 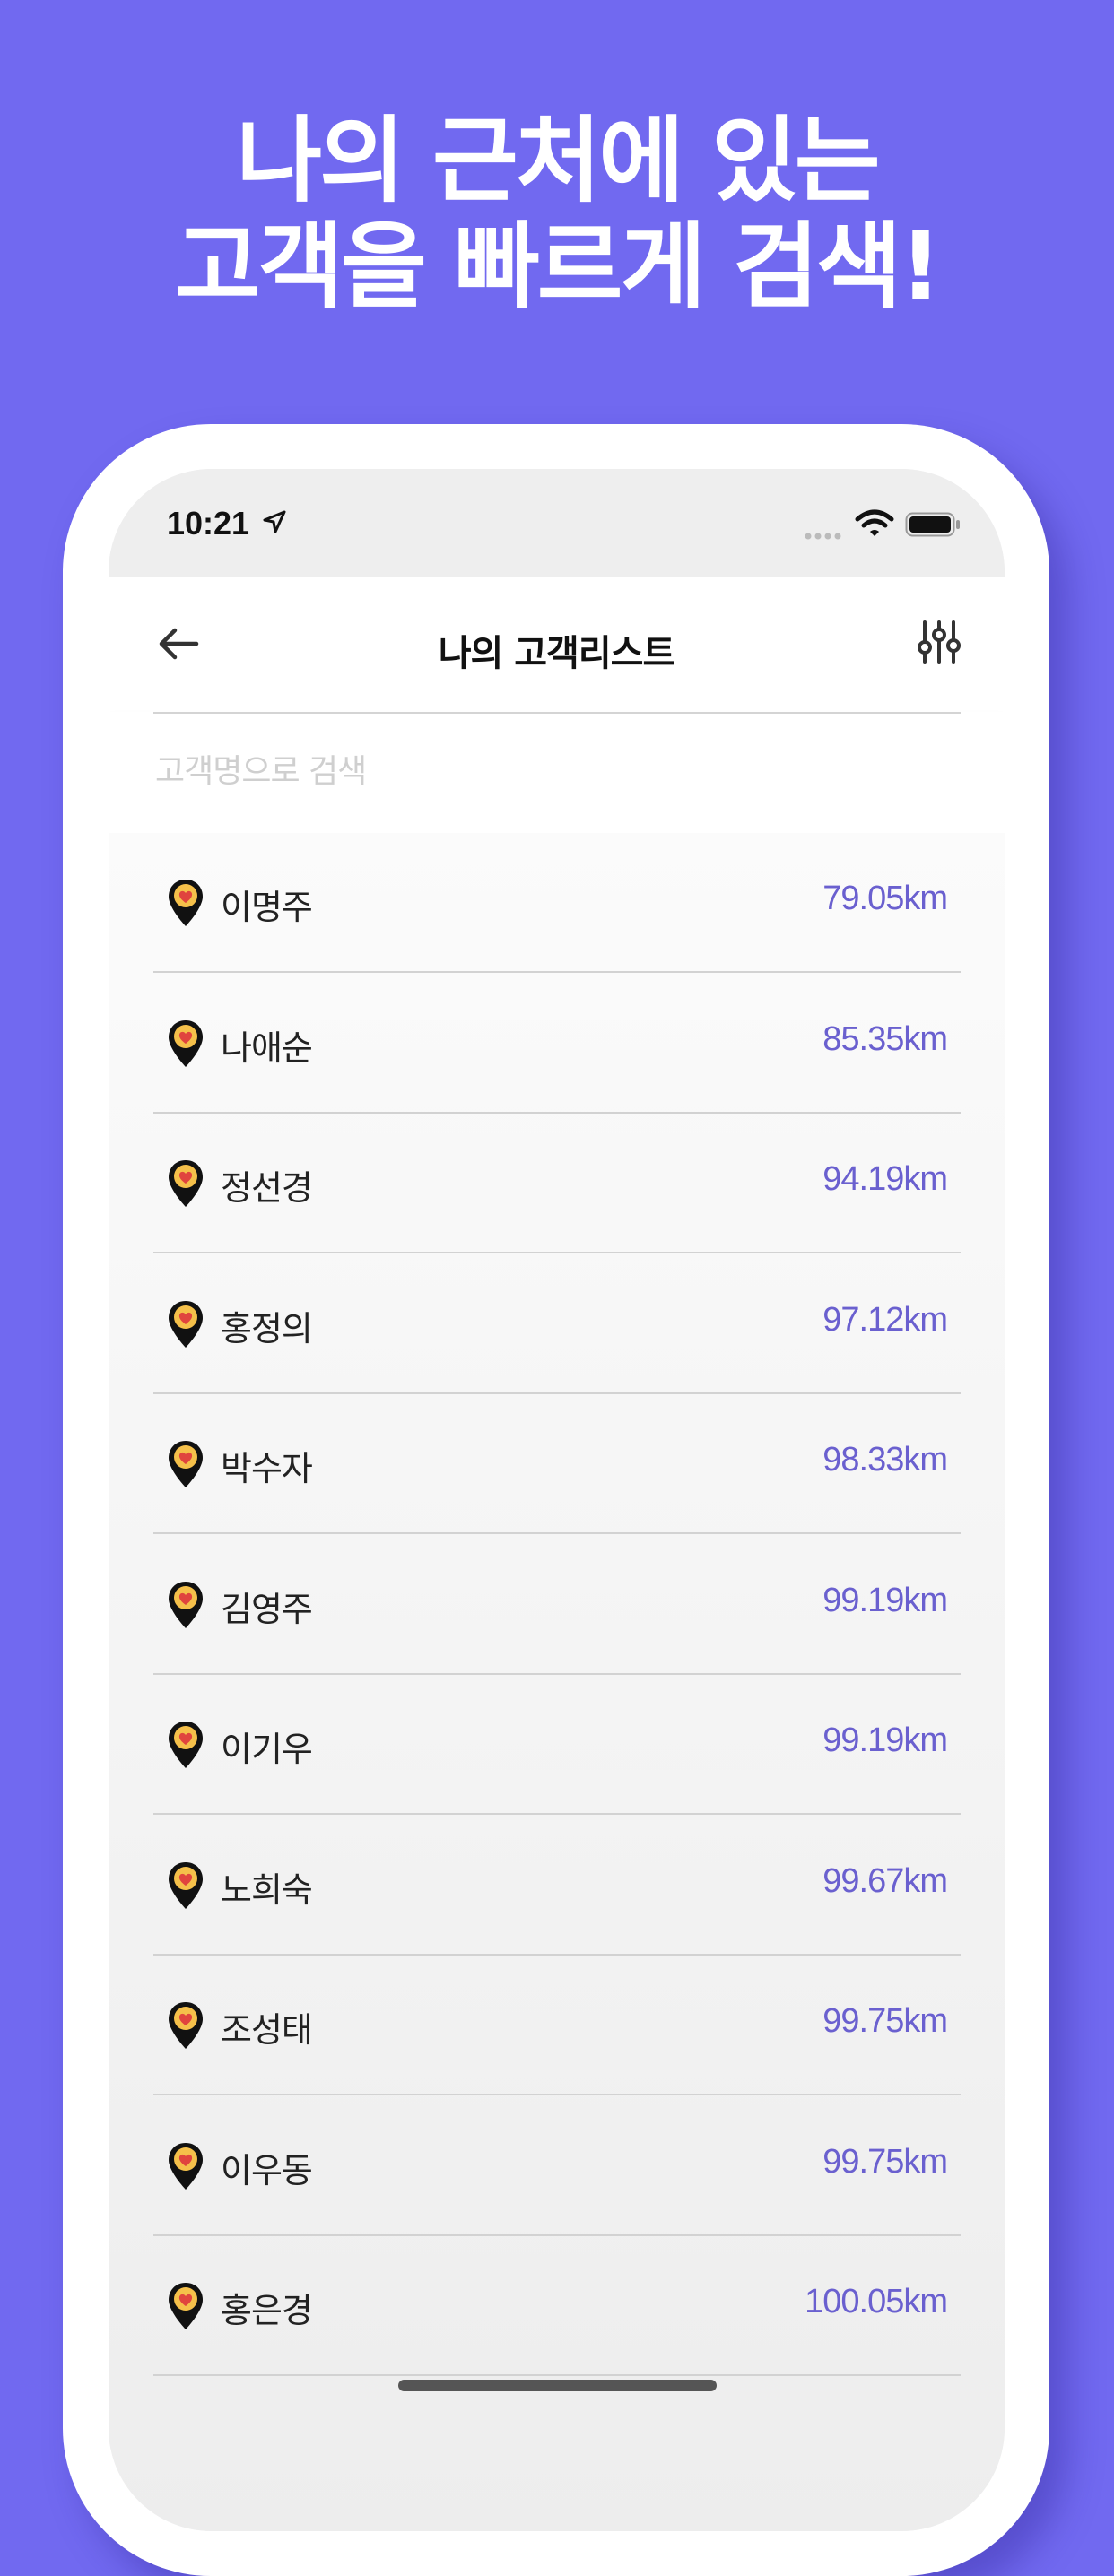 What do you see at coordinates (267, 1889) in the screenshot?
I see `customer-name: 노희숙` at bounding box center [267, 1889].